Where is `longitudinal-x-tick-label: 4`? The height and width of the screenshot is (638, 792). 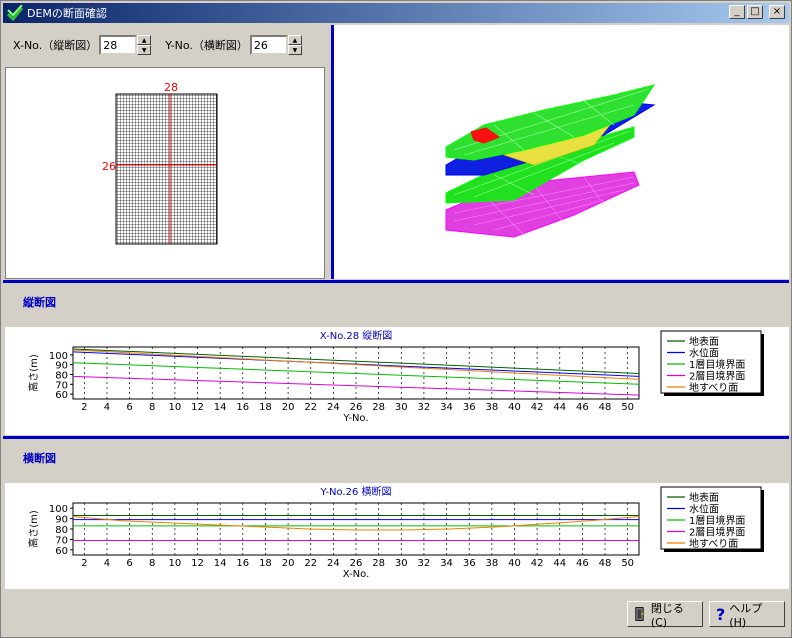
longitudinal-x-tick-label: 4 is located at coordinates (107, 407).